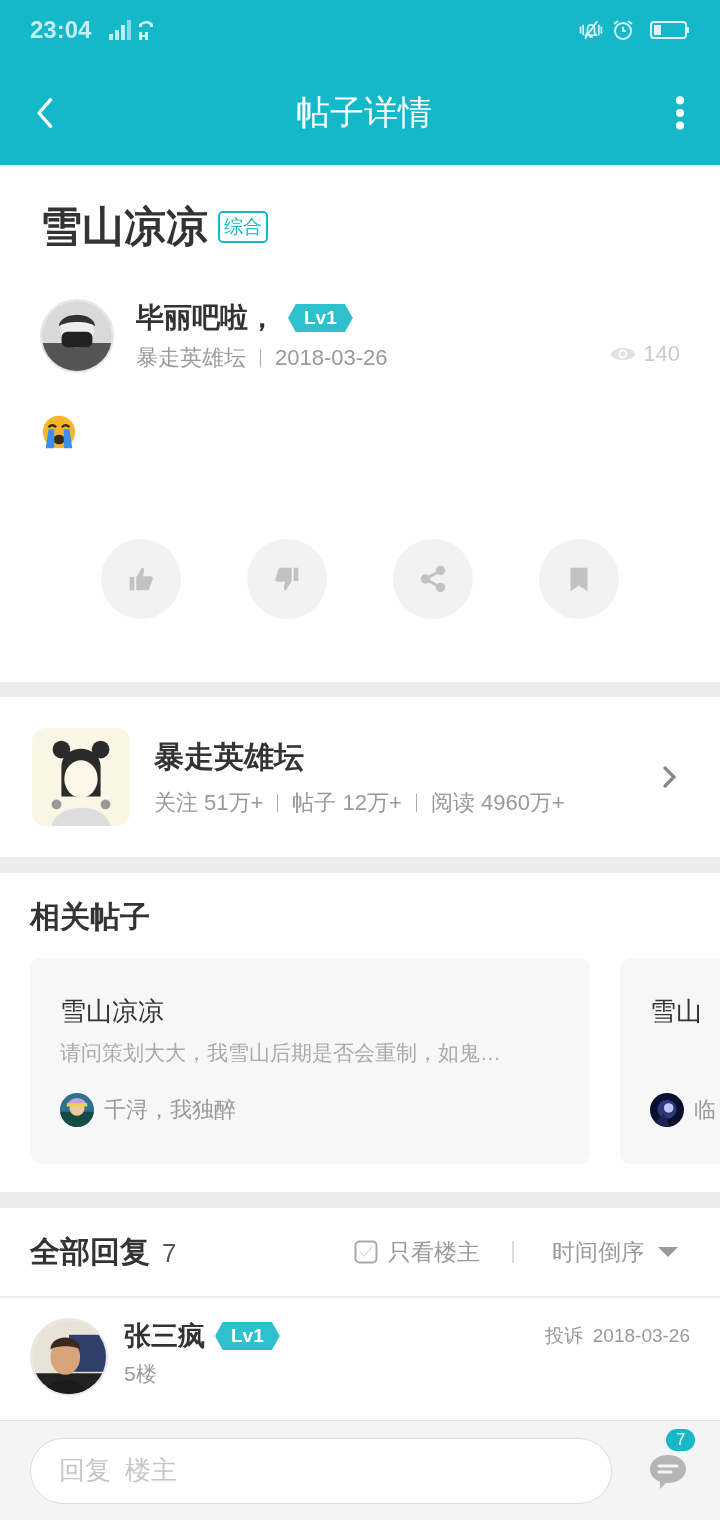 The width and height of the screenshot is (720, 1520). I want to click on comment-count-badge: 7, so click(681, 1439).